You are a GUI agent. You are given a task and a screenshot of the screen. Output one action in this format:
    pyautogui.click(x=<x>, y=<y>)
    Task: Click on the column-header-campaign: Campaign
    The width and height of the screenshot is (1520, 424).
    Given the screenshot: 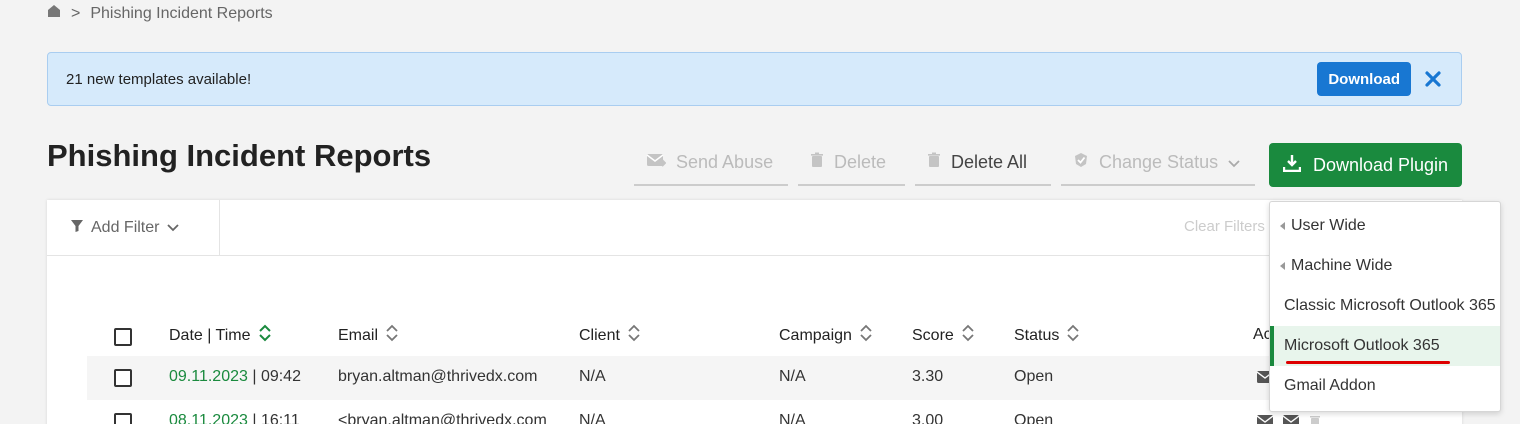 What is the action you would take?
    pyautogui.click(x=825, y=335)
    